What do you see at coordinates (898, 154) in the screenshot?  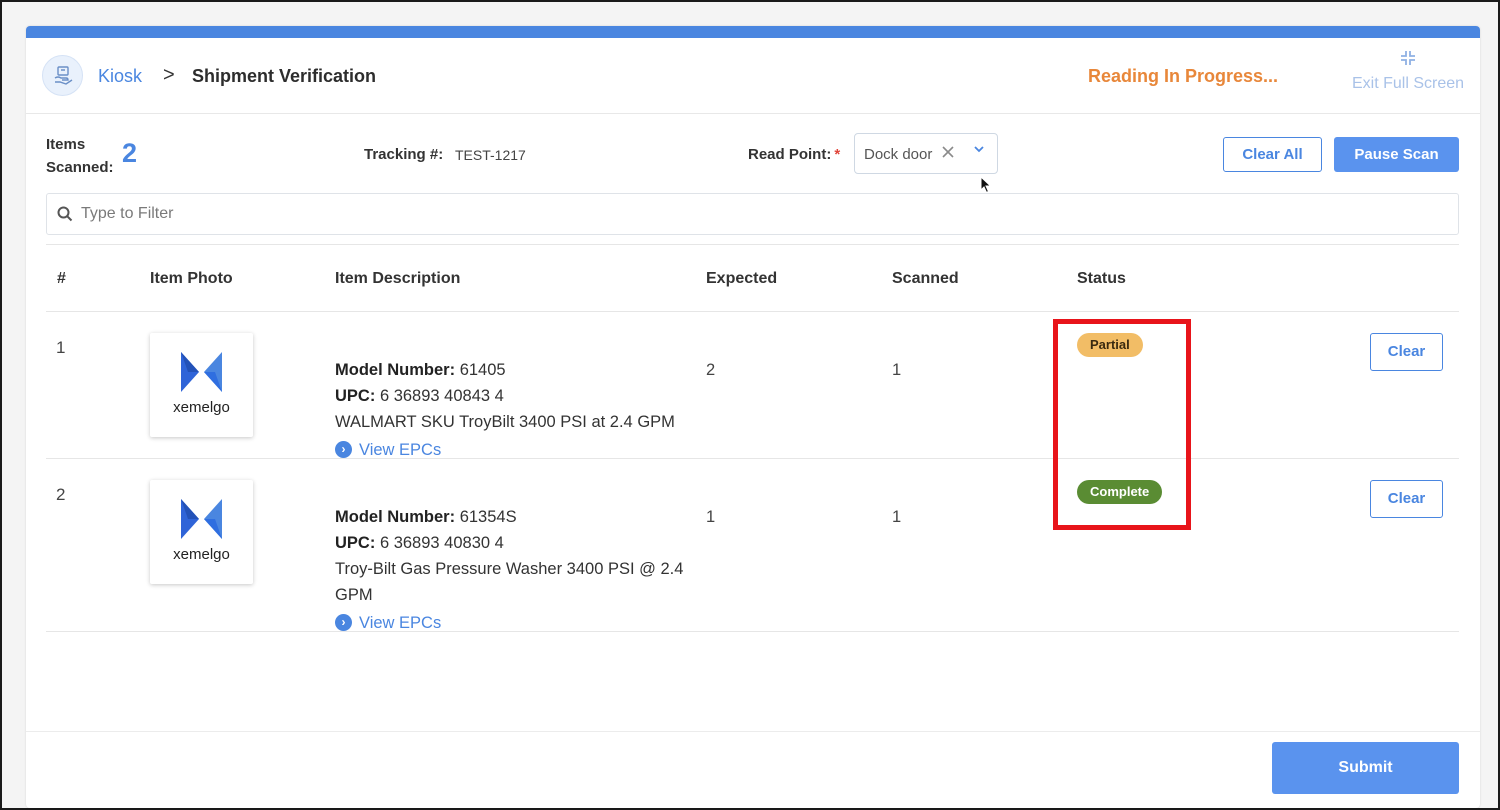 I see `read-point-value: Dock door` at bounding box center [898, 154].